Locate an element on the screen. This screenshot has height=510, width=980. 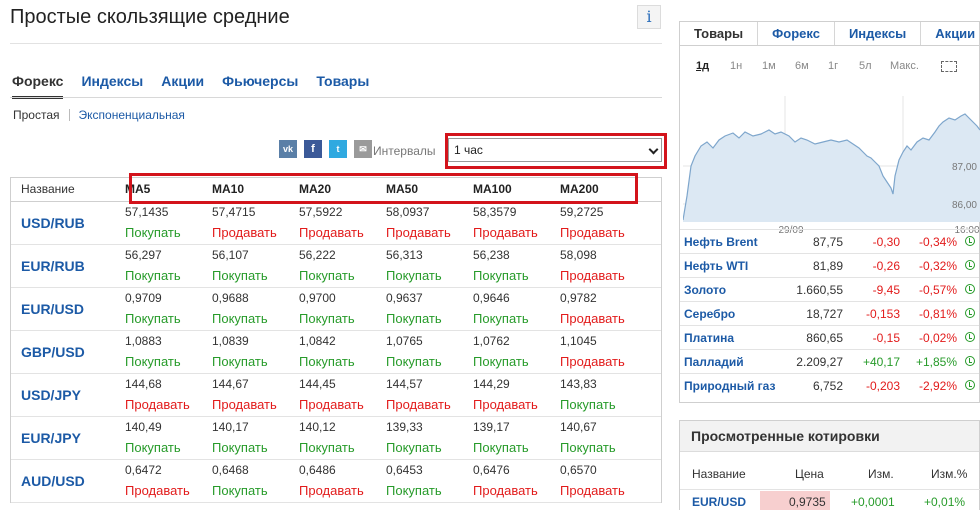
quote-last: 1.660,55 is located at coordinates (819, 289).